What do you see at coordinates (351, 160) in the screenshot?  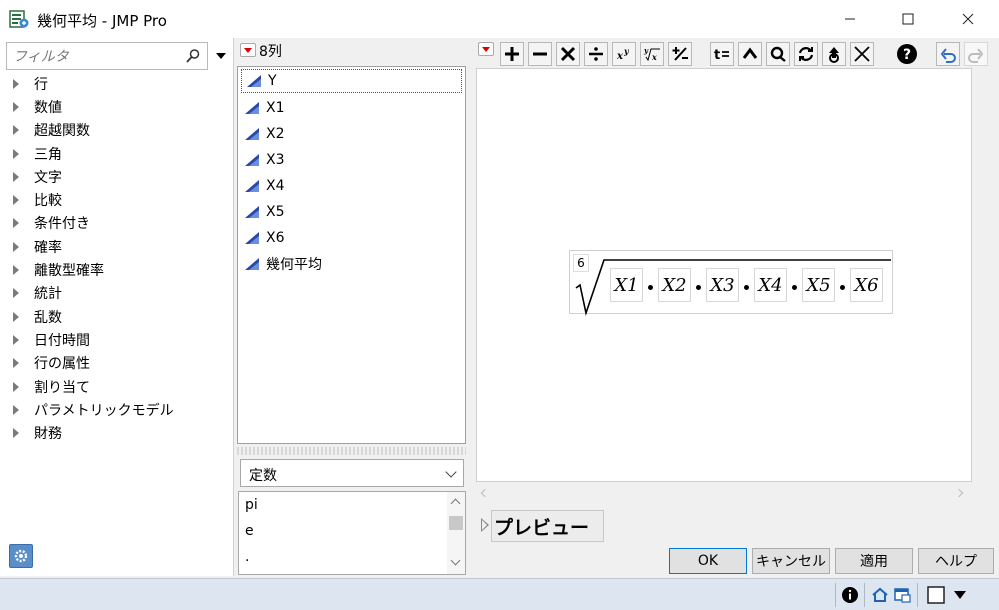 I see `column-item: X3` at bounding box center [351, 160].